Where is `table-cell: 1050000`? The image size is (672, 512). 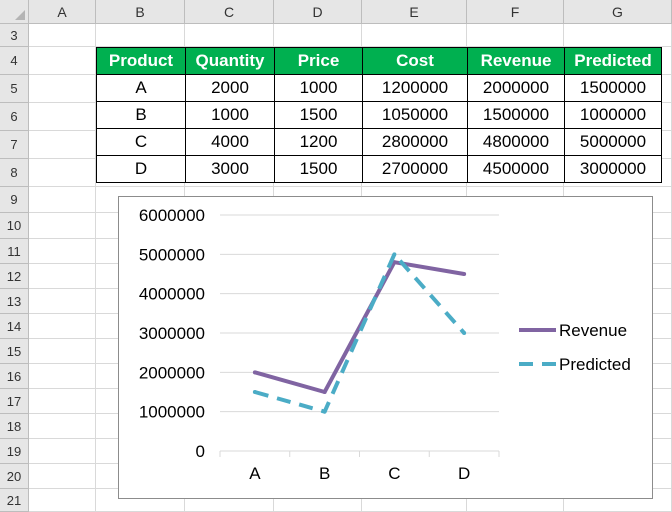 table-cell: 1050000 is located at coordinates (415, 115).